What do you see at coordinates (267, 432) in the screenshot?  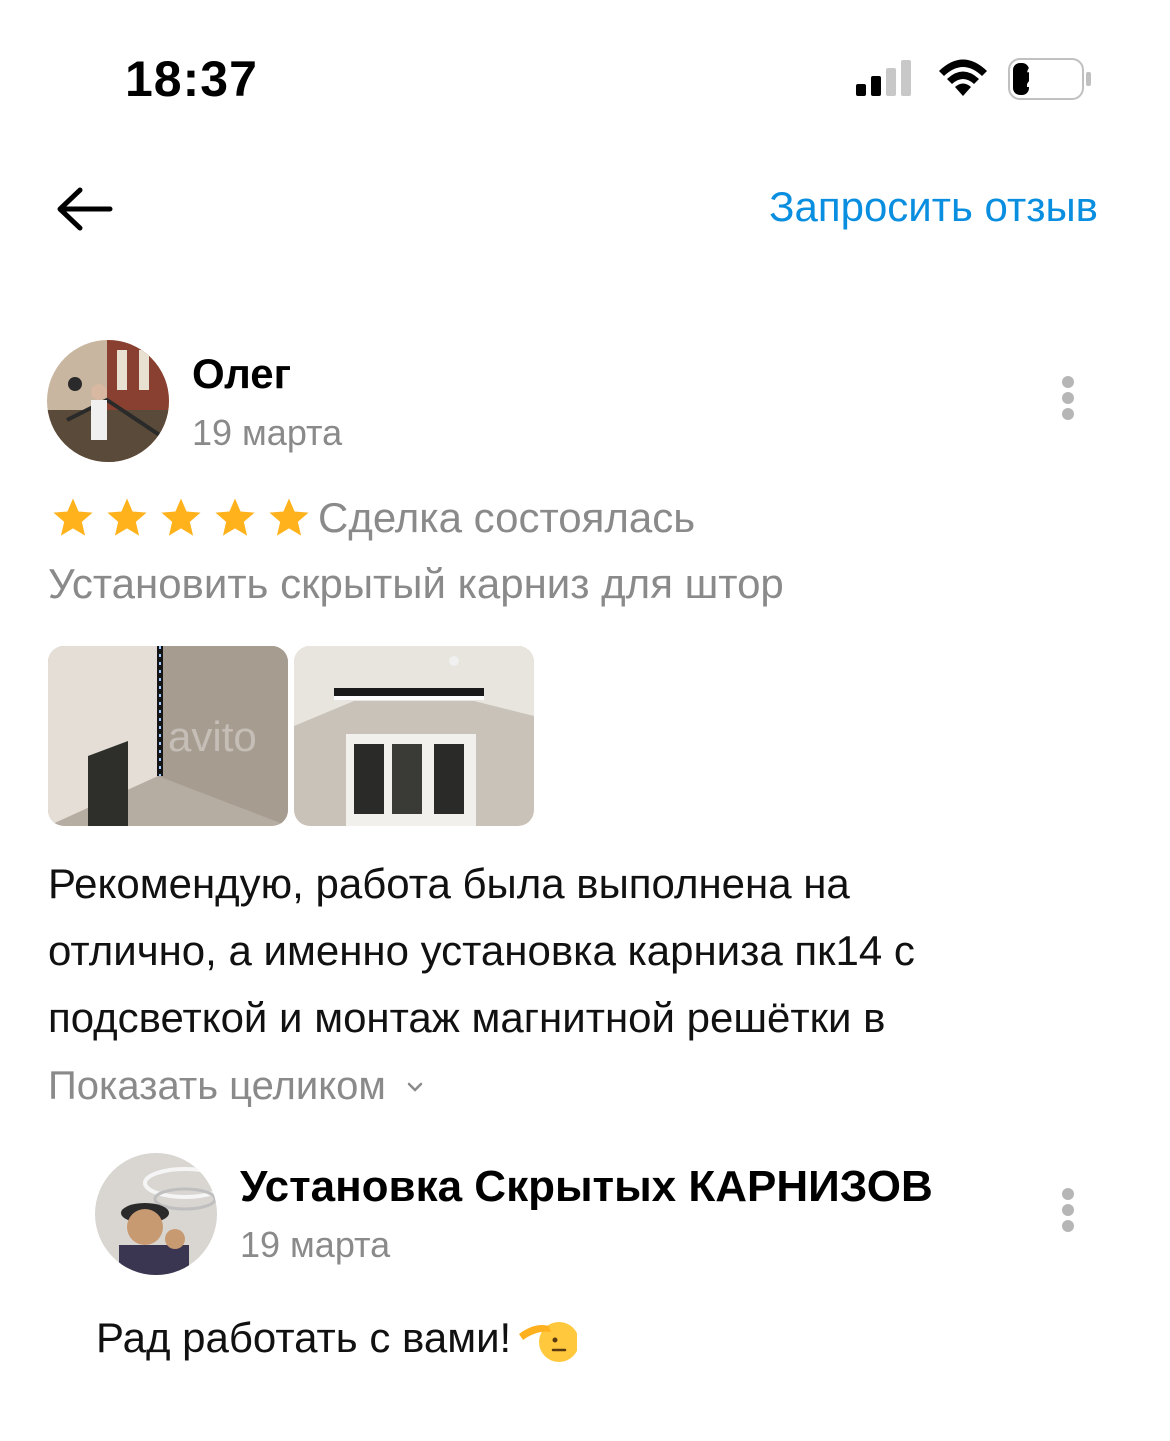 I see `review-date: 19 марта` at bounding box center [267, 432].